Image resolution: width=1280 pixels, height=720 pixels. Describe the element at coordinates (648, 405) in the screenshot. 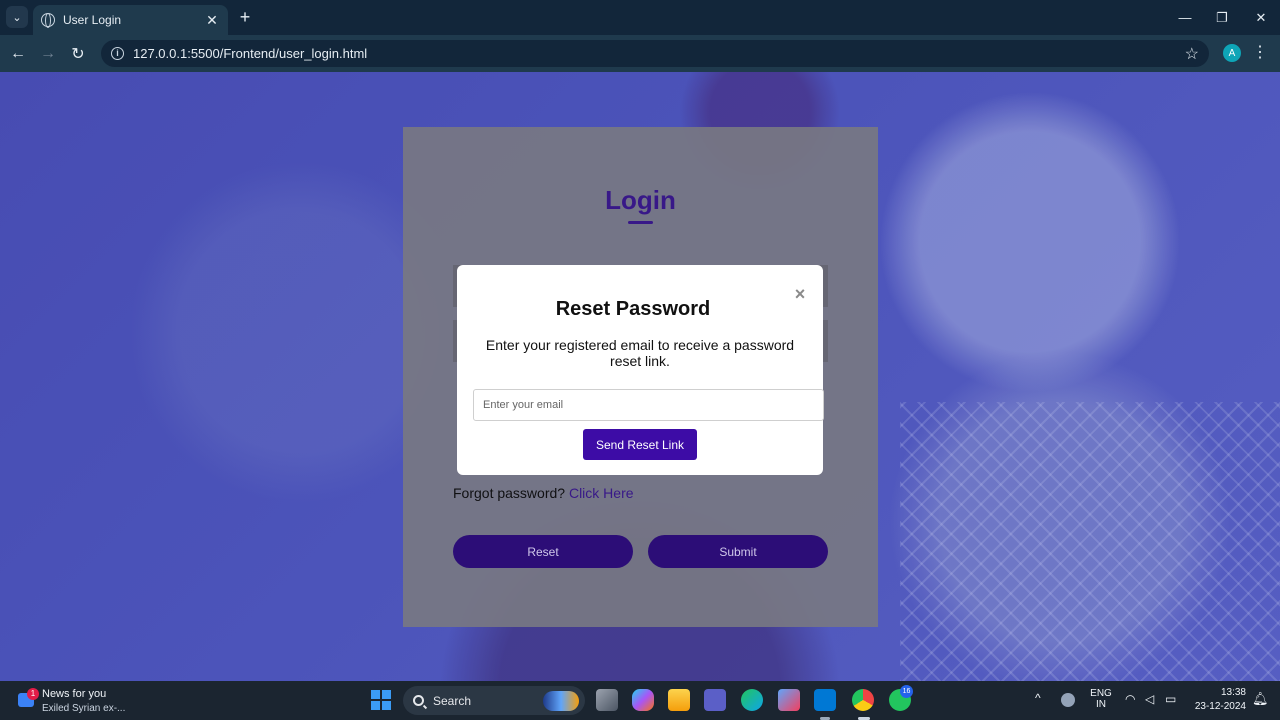

I see `email-input` at that location.